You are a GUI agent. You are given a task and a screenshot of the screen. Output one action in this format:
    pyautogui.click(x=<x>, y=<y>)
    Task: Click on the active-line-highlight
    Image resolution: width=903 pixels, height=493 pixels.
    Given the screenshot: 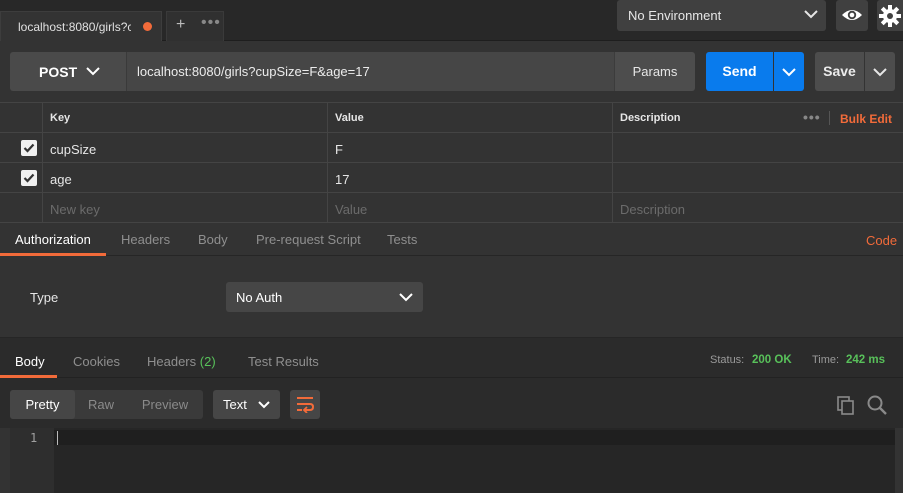 What is the action you would take?
    pyautogui.click(x=474, y=437)
    